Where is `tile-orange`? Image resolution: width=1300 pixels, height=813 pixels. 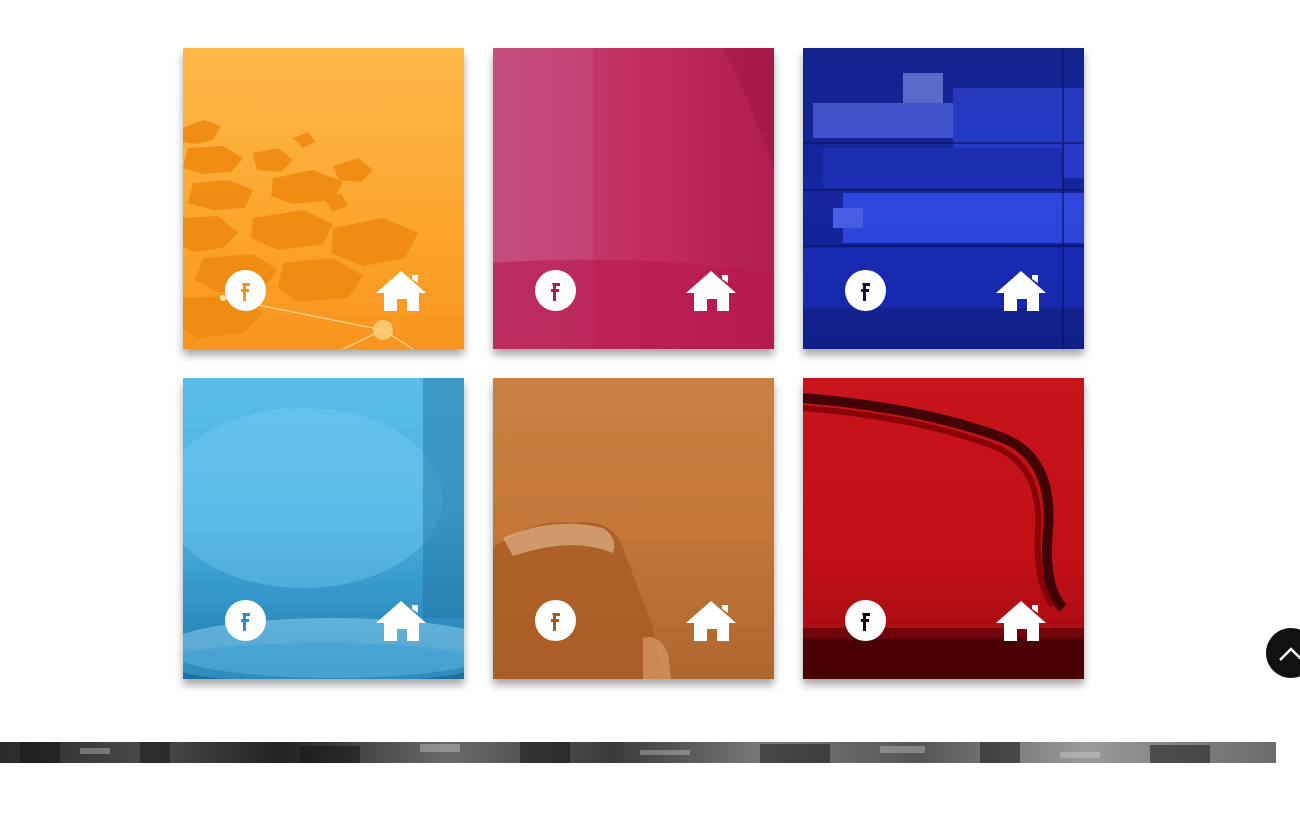 tile-orange is located at coordinates (323, 198).